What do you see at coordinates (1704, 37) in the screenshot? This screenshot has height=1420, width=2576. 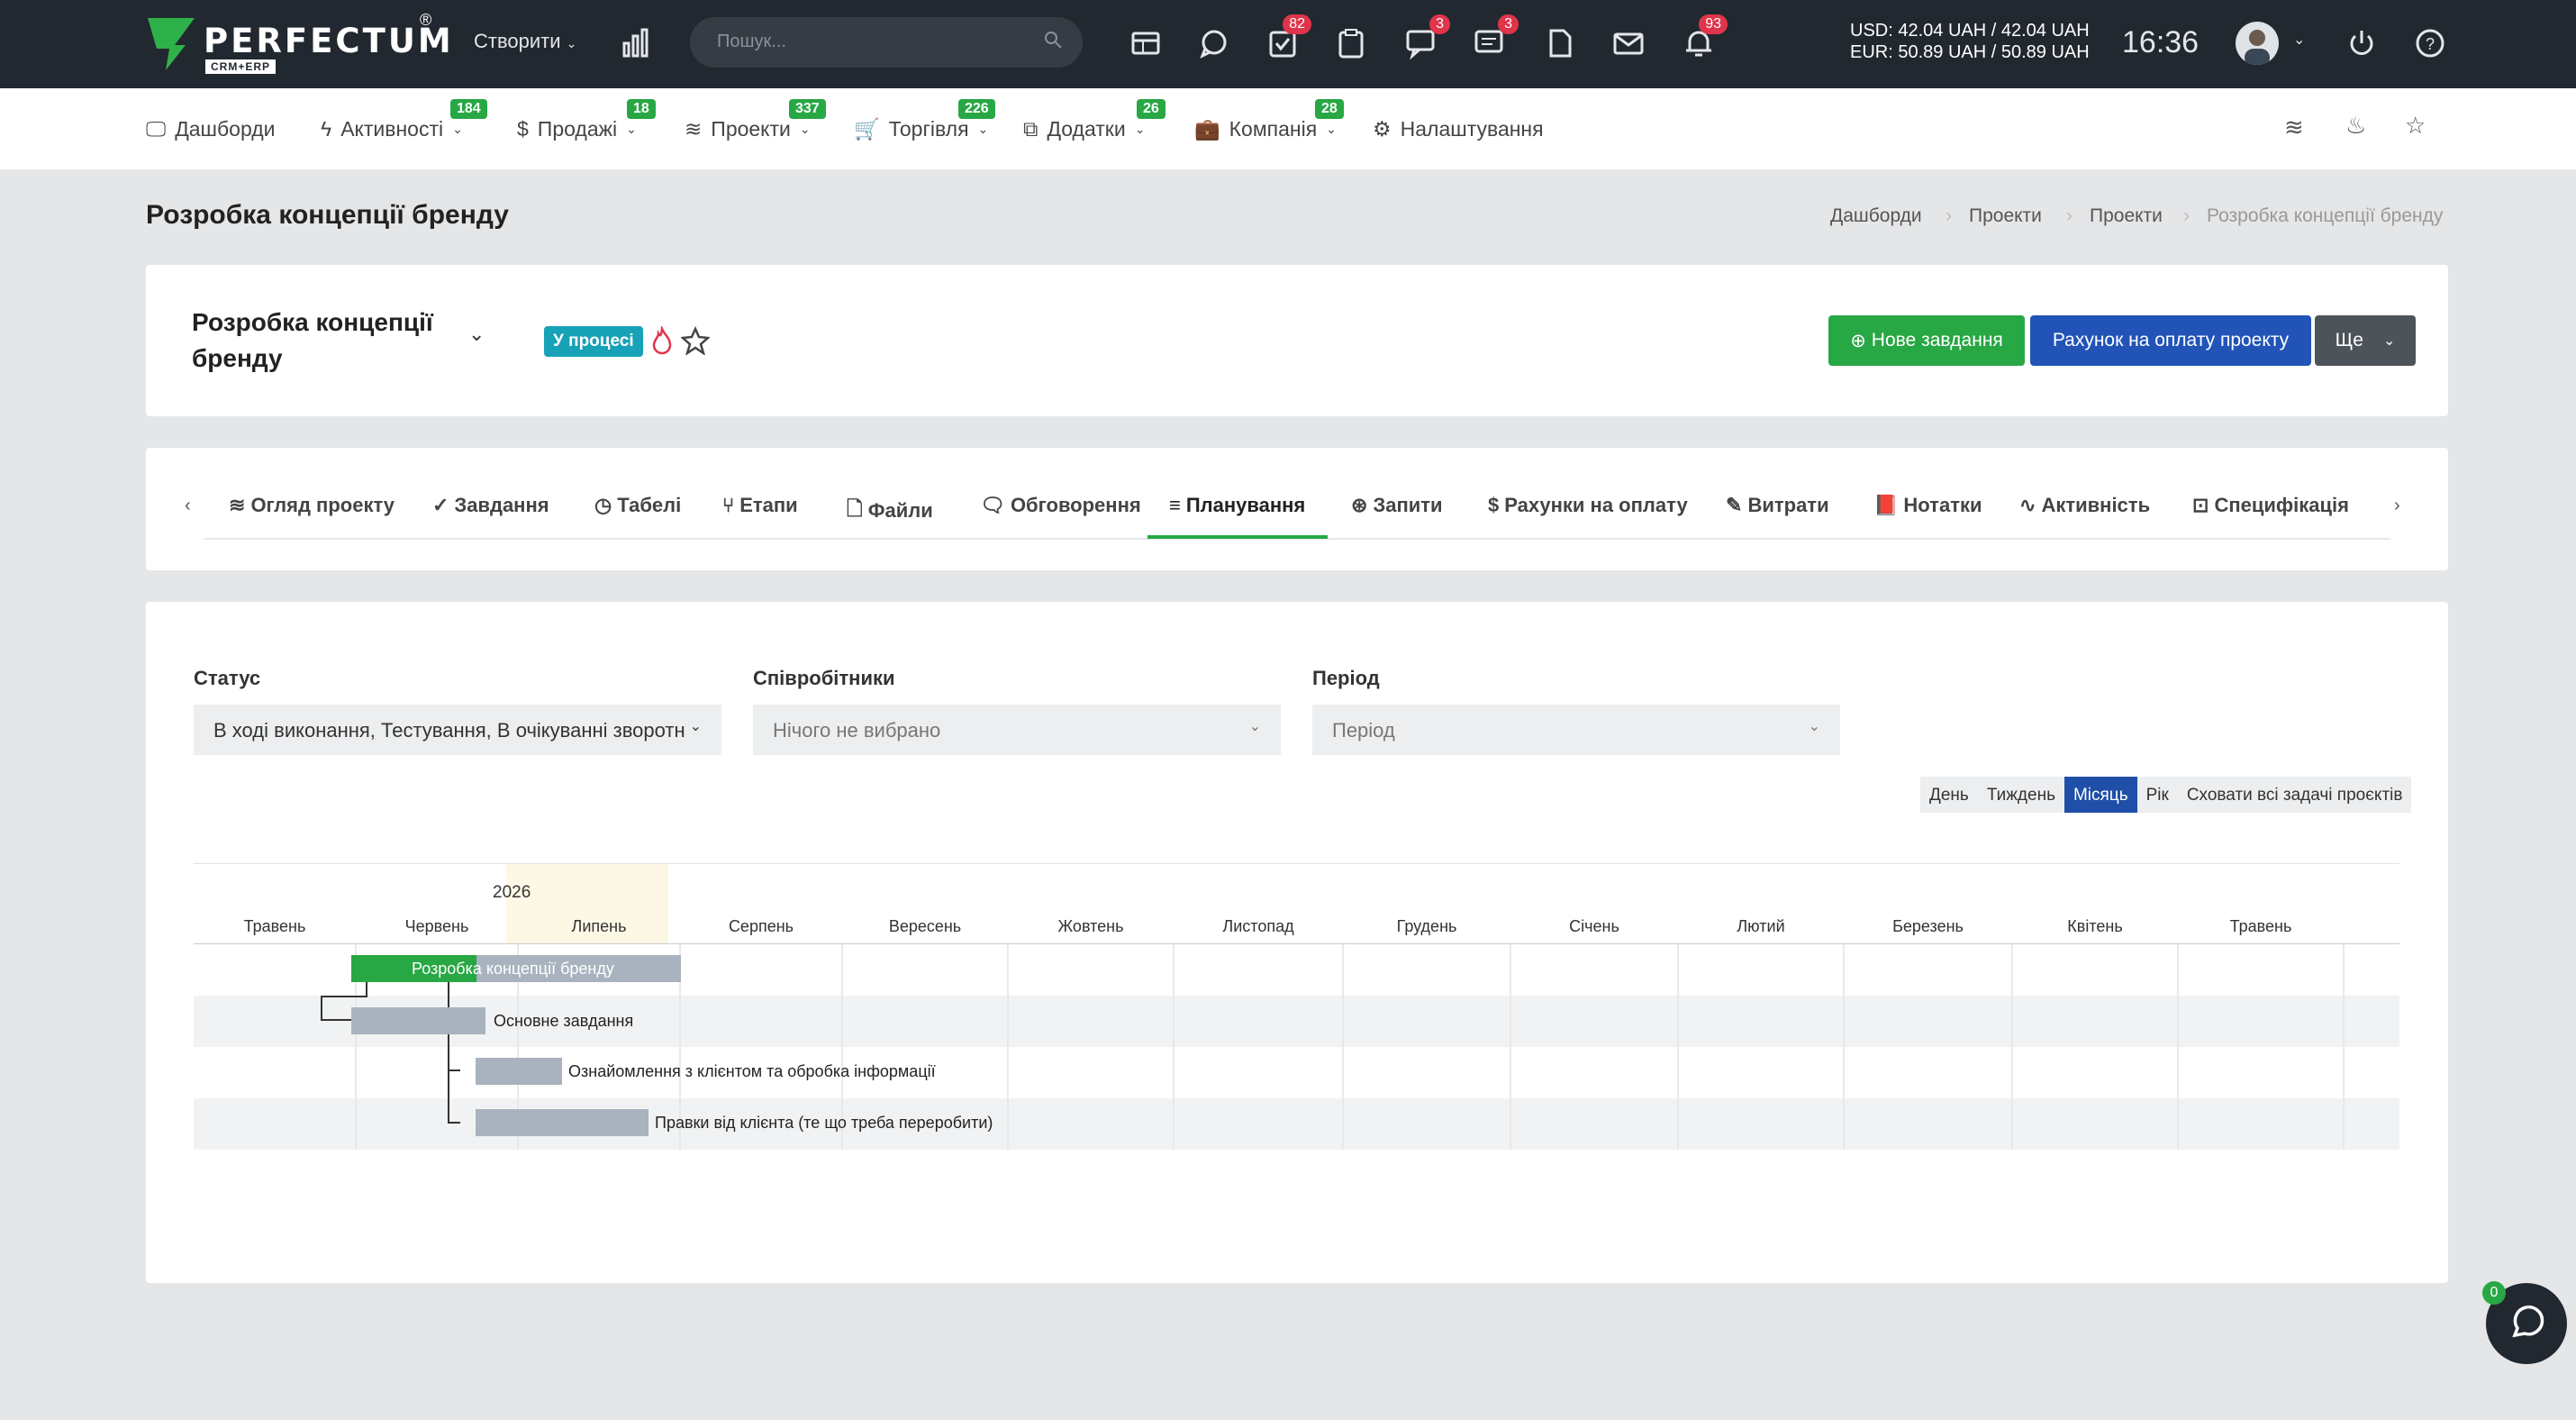 I see `notifications-icon: 93` at bounding box center [1704, 37].